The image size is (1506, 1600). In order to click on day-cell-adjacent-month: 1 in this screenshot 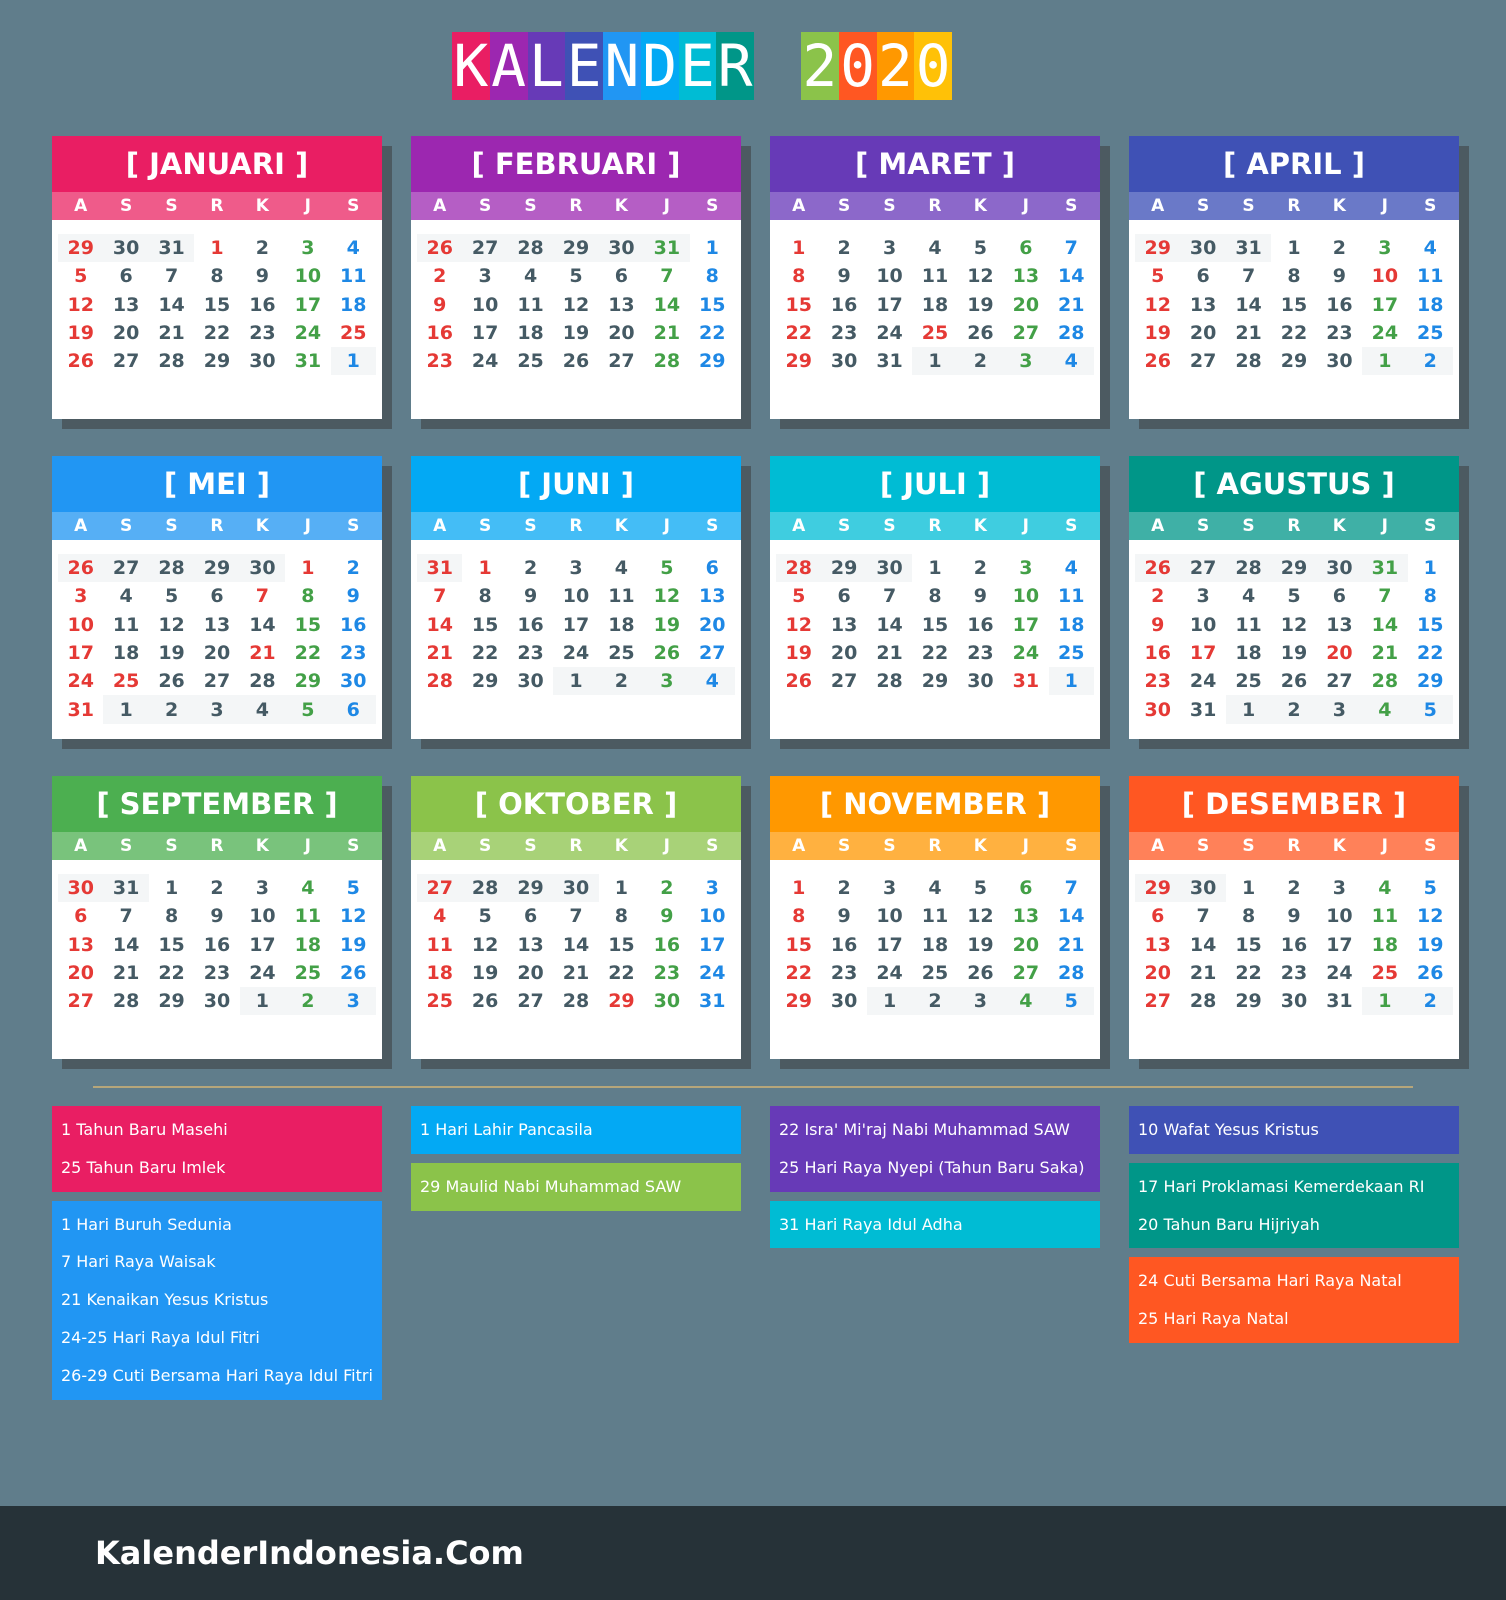, I will do `click(935, 361)`.